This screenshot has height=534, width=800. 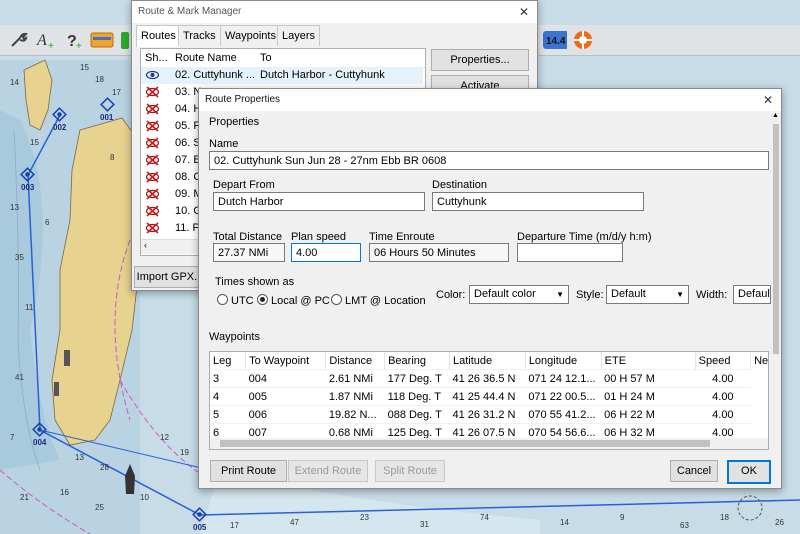 What do you see at coordinates (228, 396) in the screenshot?
I see `waypoint-cell: 4` at bounding box center [228, 396].